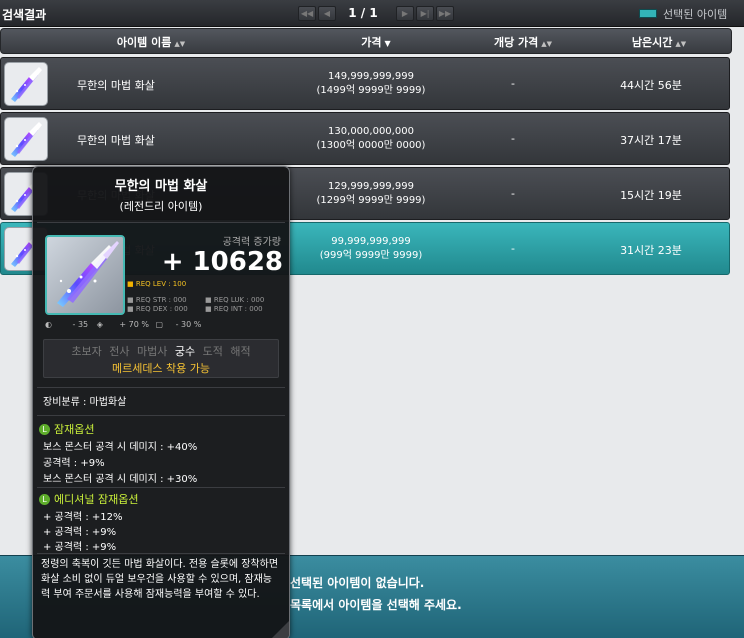 This screenshot has width=744, height=638. I want to click on speed-icon: ◈, so click(99, 324).